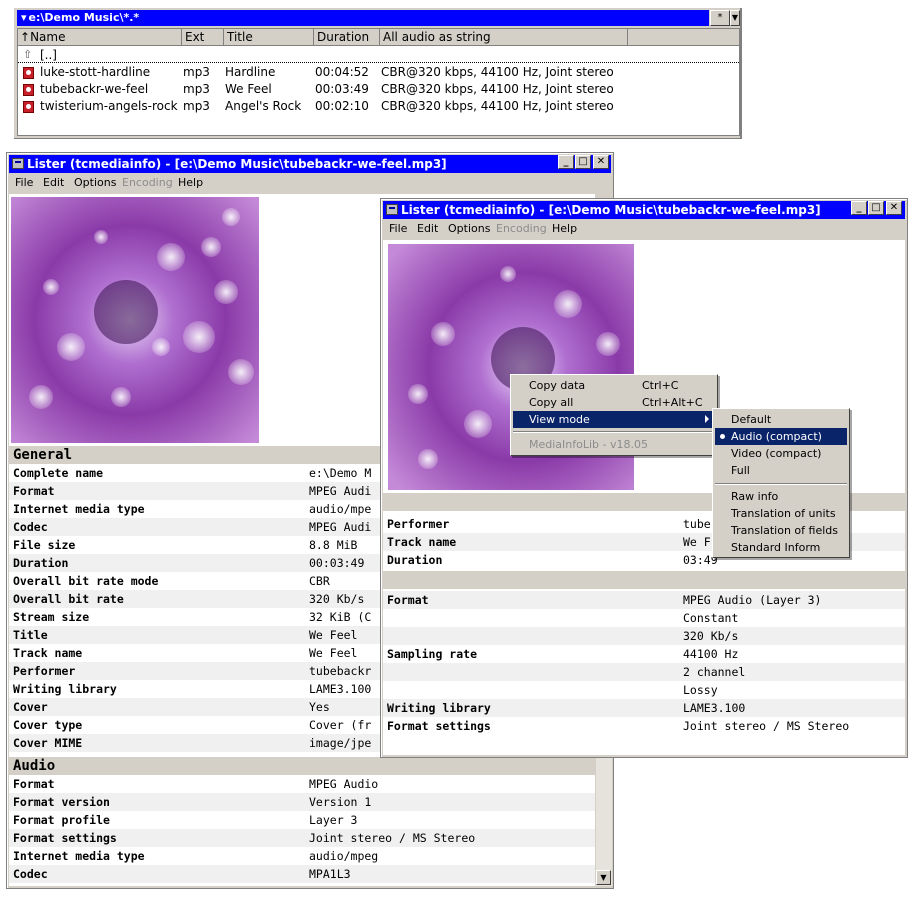 This screenshot has height=897, width=918. Describe the element at coordinates (196, 856) in the screenshot. I see `info-row: Internet media type audio/mpeg` at that location.